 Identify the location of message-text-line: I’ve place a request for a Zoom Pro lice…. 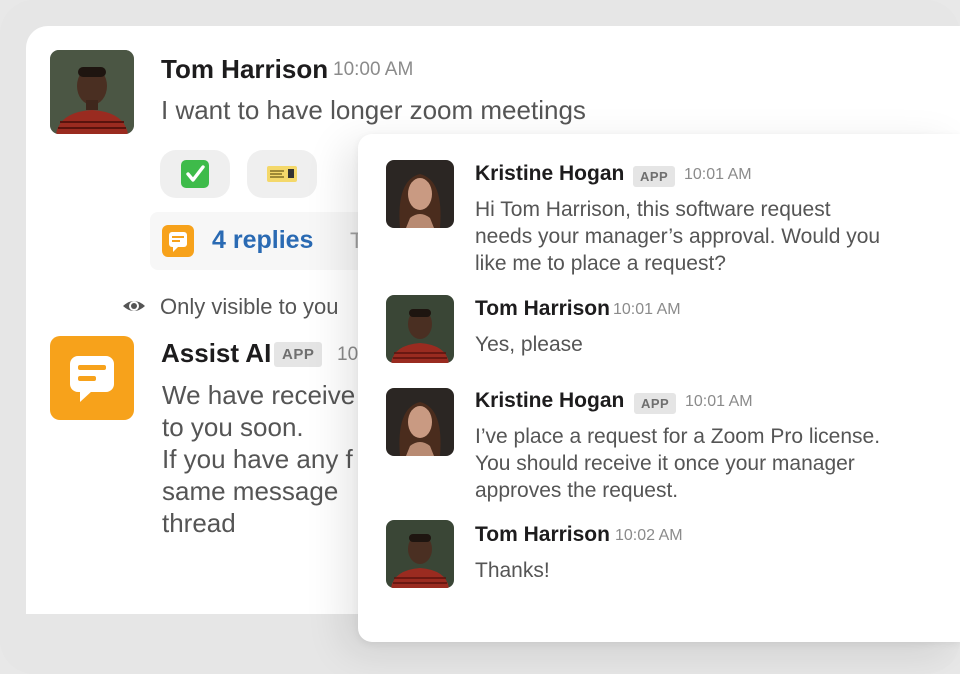
(678, 436).